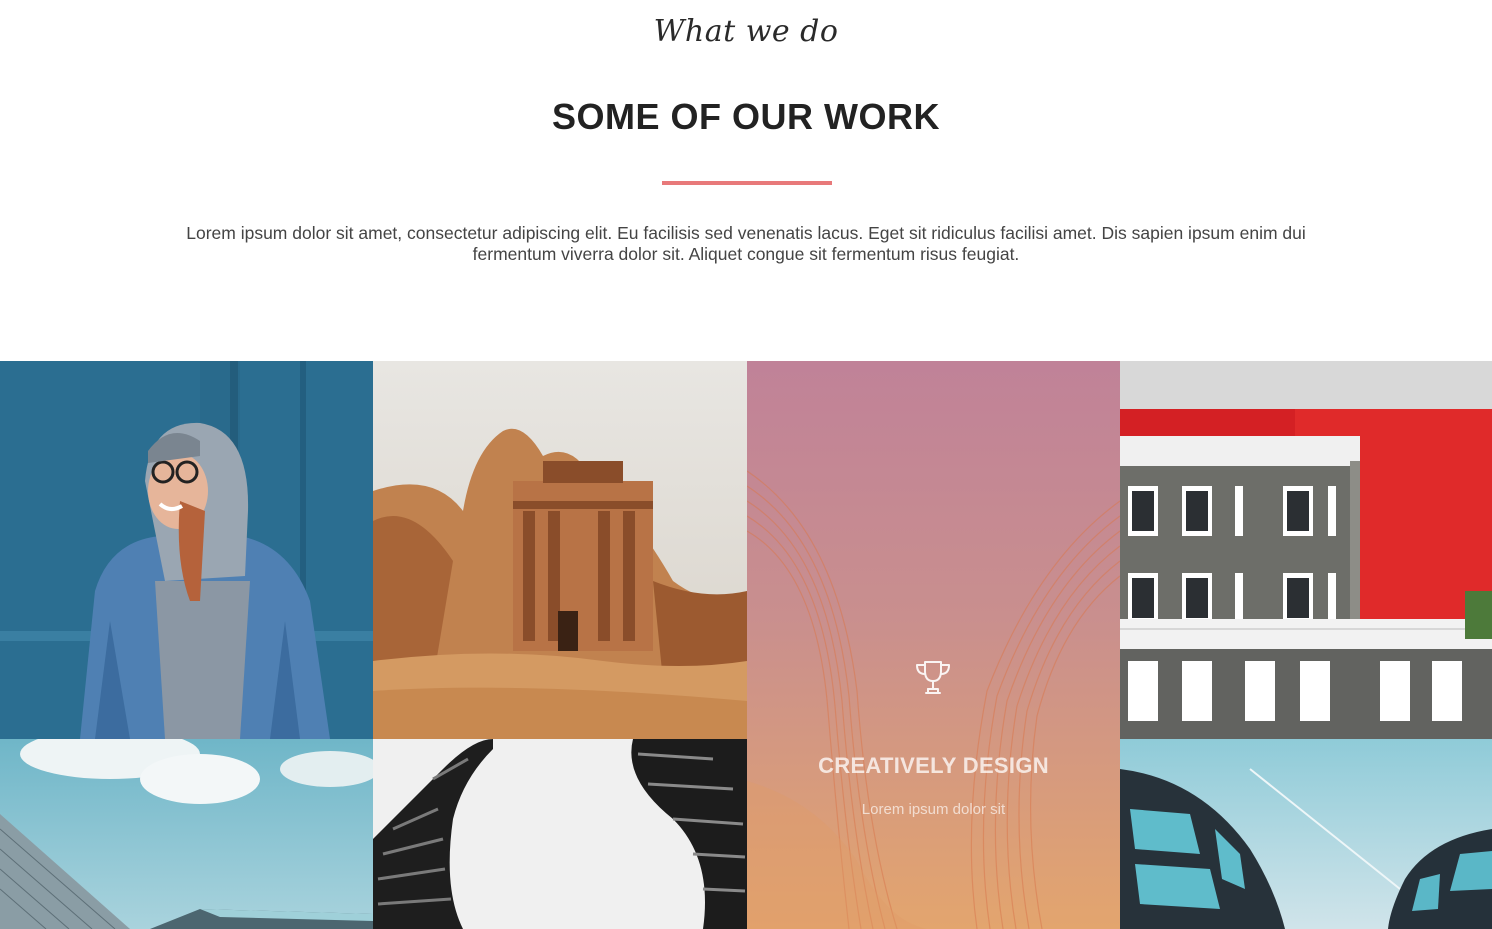  What do you see at coordinates (747, 183) in the screenshot?
I see `title-divider` at bounding box center [747, 183].